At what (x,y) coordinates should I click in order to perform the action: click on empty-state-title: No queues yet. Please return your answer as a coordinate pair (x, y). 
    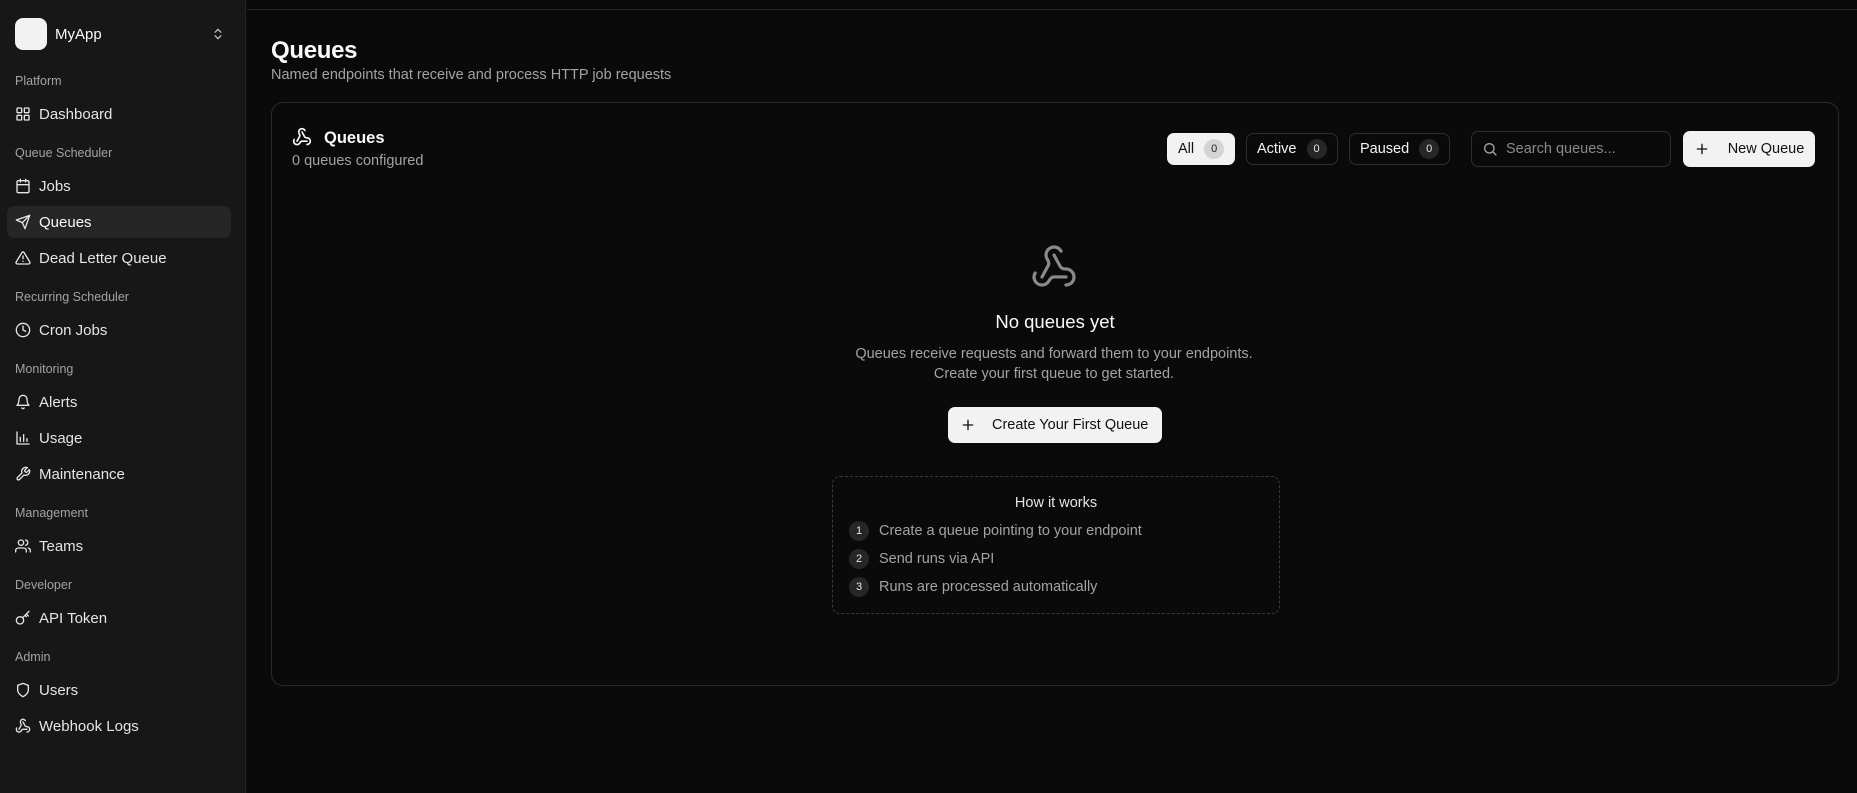
    Looking at the image, I should click on (1055, 321).